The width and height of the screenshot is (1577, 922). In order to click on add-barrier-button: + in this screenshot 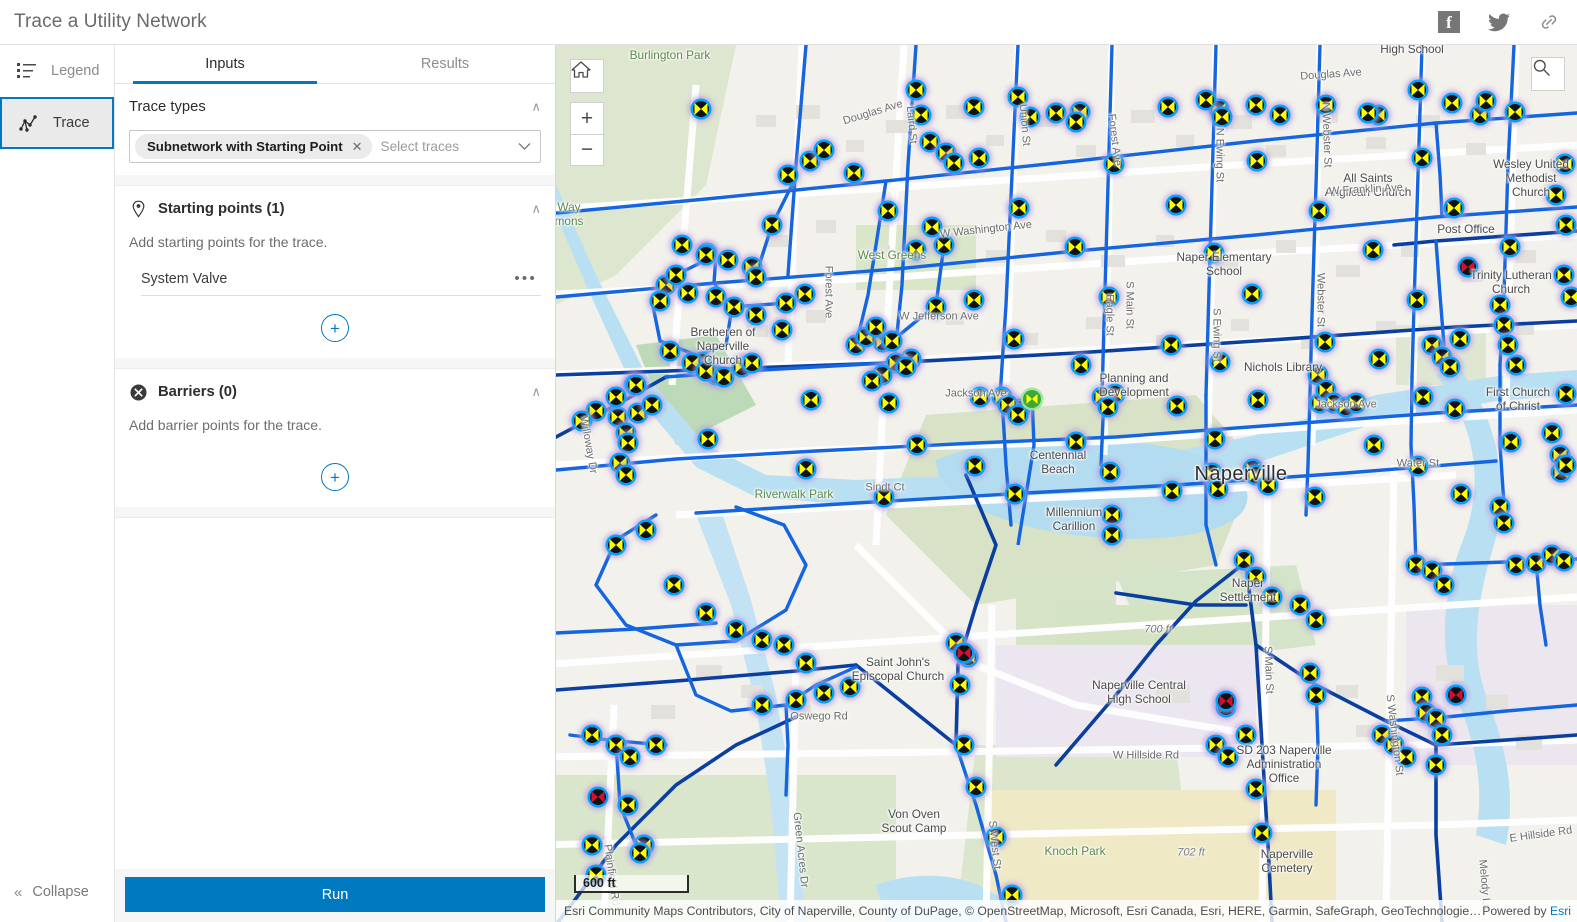, I will do `click(335, 477)`.